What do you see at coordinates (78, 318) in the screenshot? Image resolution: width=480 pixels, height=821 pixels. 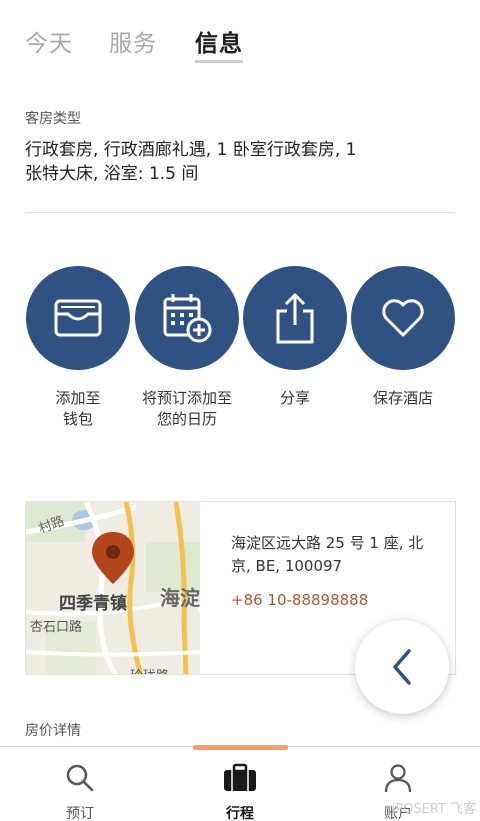 I see `wallet-icon` at bounding box center [78, 318].